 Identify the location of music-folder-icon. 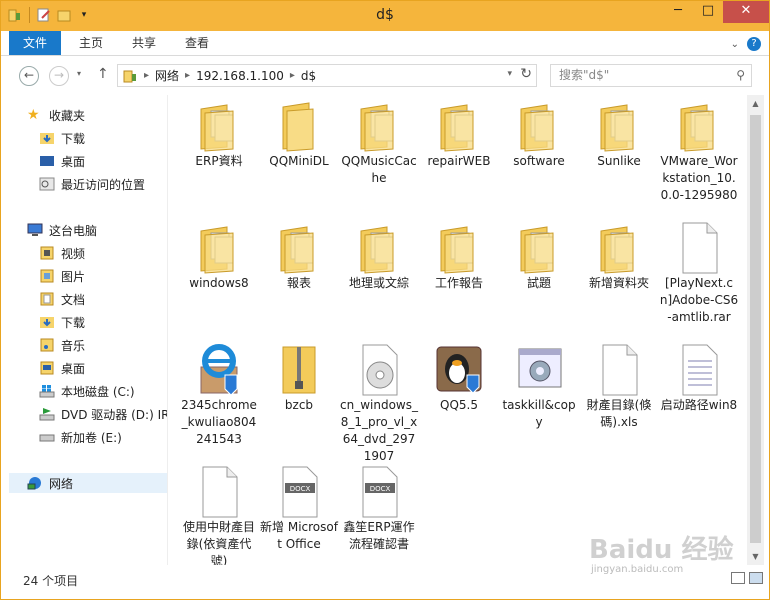
(47, 345).